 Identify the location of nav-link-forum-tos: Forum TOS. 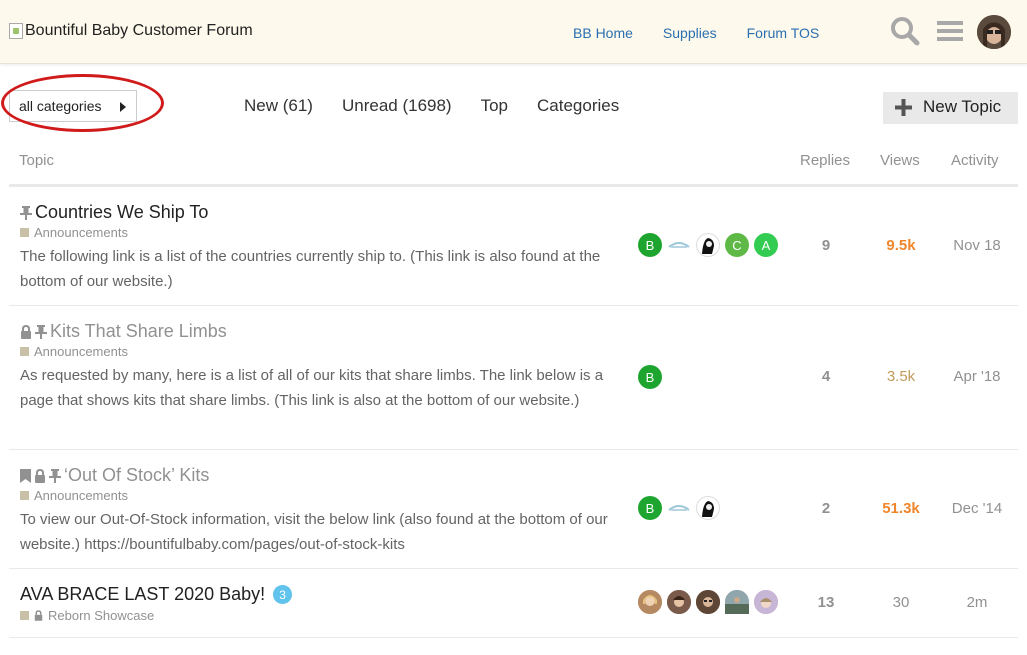
(783, 33).